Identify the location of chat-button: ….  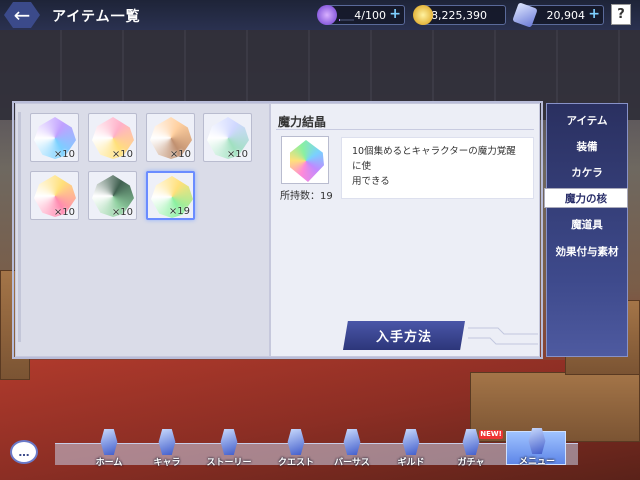
(24, 452).